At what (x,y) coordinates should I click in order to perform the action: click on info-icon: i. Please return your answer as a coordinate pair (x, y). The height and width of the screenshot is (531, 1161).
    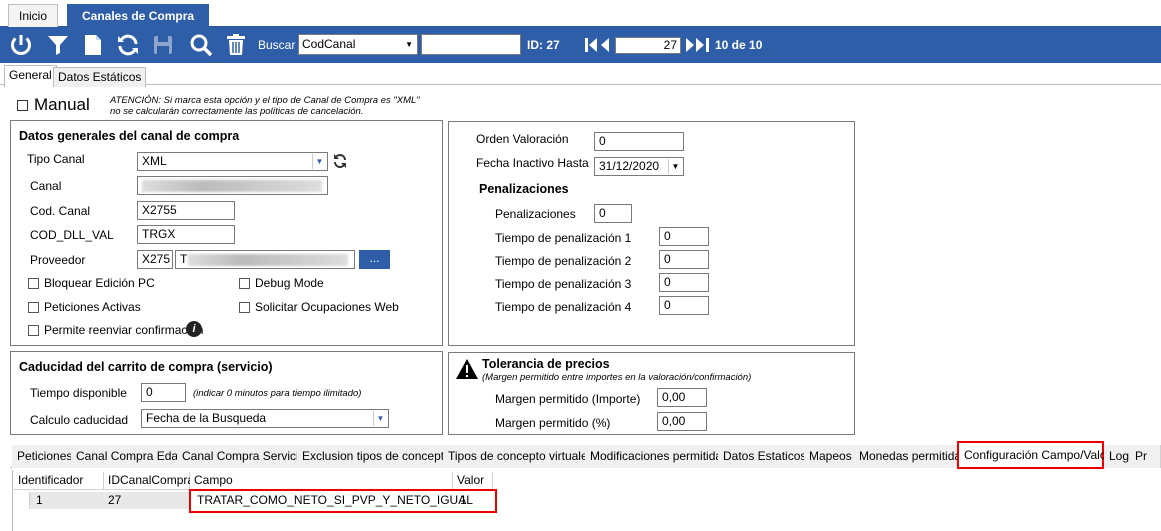
    Looking at the image, I should click on (194, 329).